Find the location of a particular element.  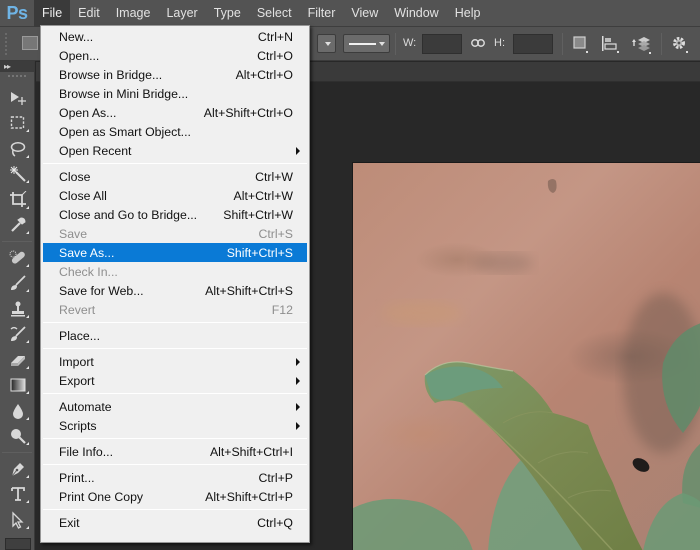

lasso-tool-icon is located at coordinates (17, 149).